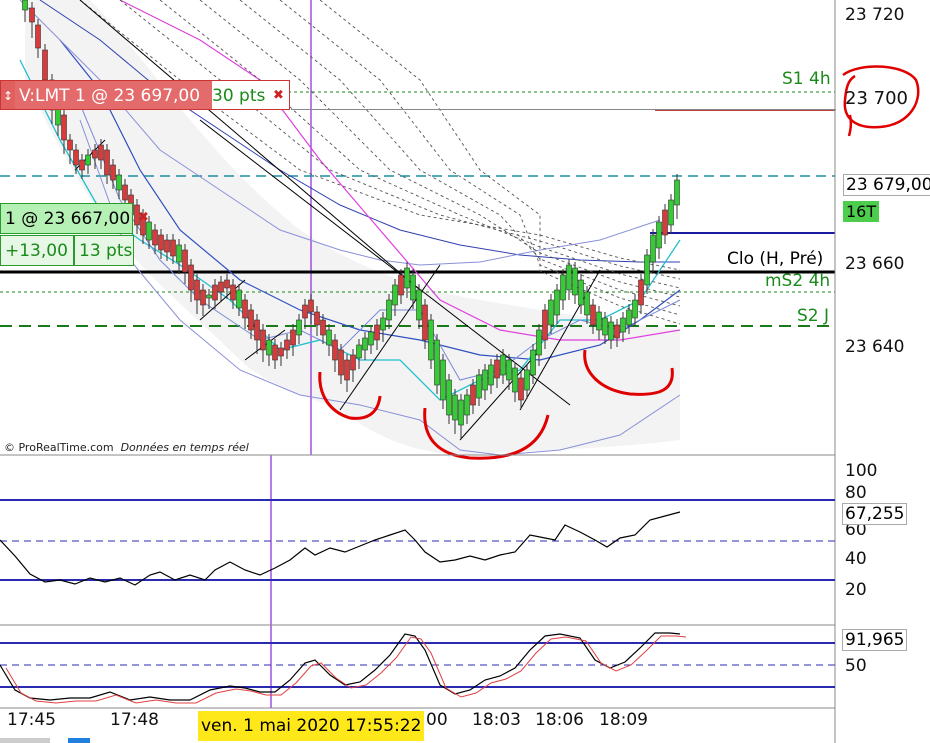 This screenshot has width=930, height=743. I want to click on price-tick: 23 640, so click(875, 347).